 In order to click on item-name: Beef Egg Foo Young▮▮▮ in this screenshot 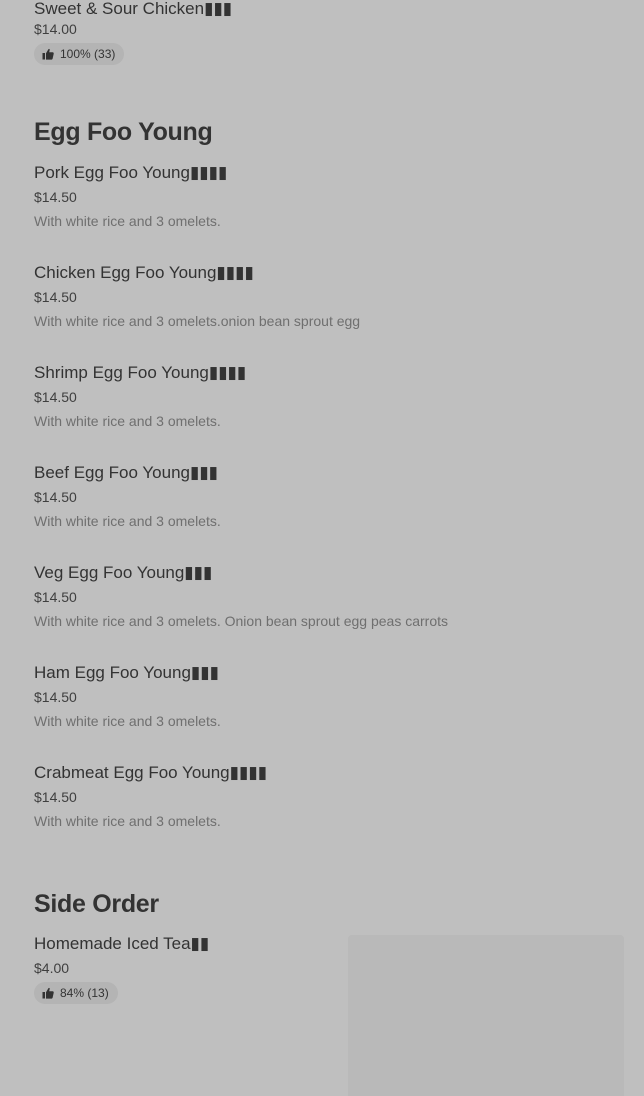, I will do `click(126, 472)`.